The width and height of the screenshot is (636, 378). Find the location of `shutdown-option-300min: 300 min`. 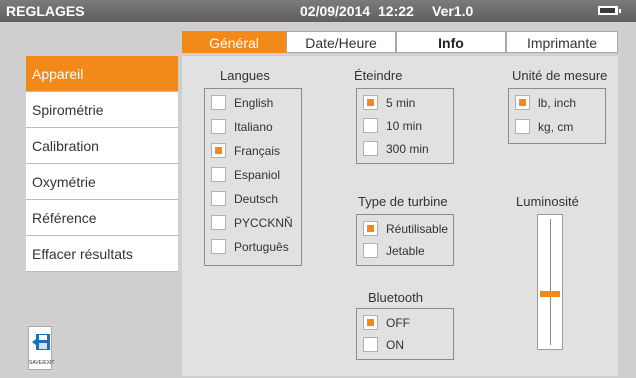

shutdown-option-300min: 300 min is located at coordinates (396, 149).